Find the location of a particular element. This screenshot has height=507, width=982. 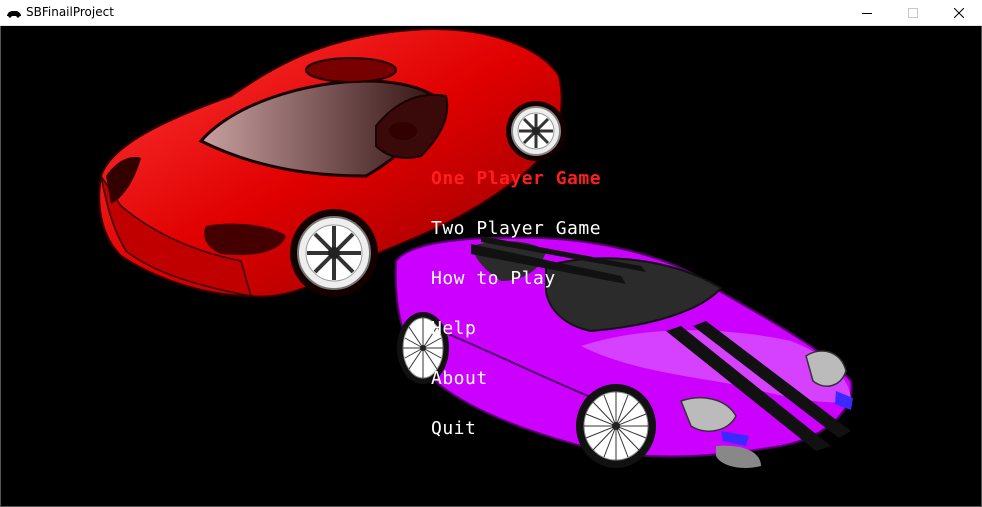

window-titlebar: SBFinailProject is located at coordinates (491, 13).